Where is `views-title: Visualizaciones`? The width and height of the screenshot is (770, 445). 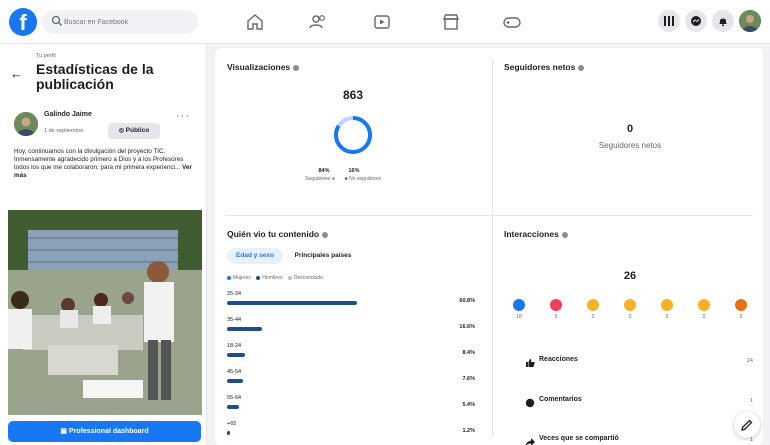
views-title: Visualizaciones is located at coordinates (259, 67).